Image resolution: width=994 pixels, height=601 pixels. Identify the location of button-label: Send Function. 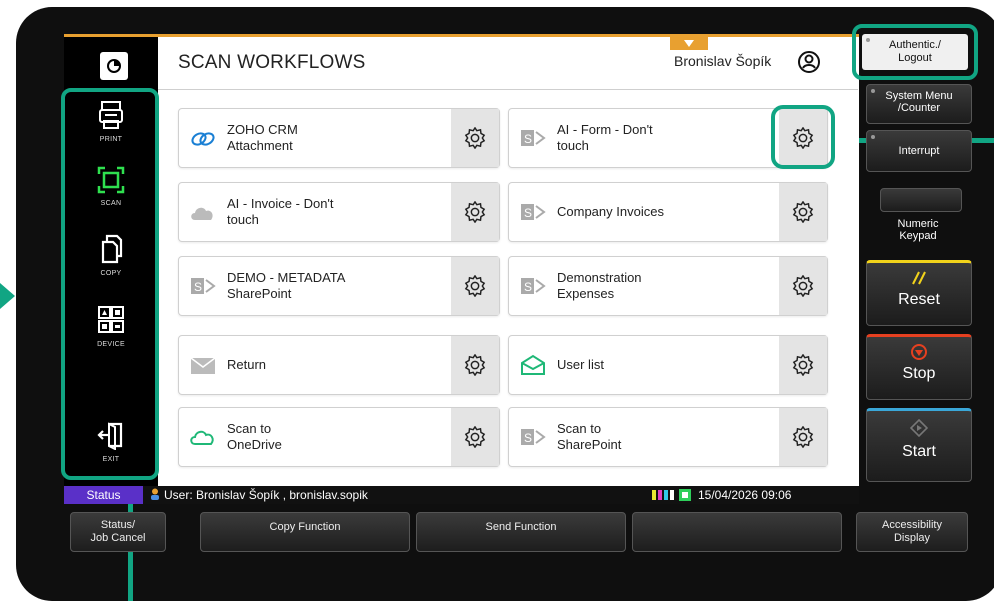
(521, 527).